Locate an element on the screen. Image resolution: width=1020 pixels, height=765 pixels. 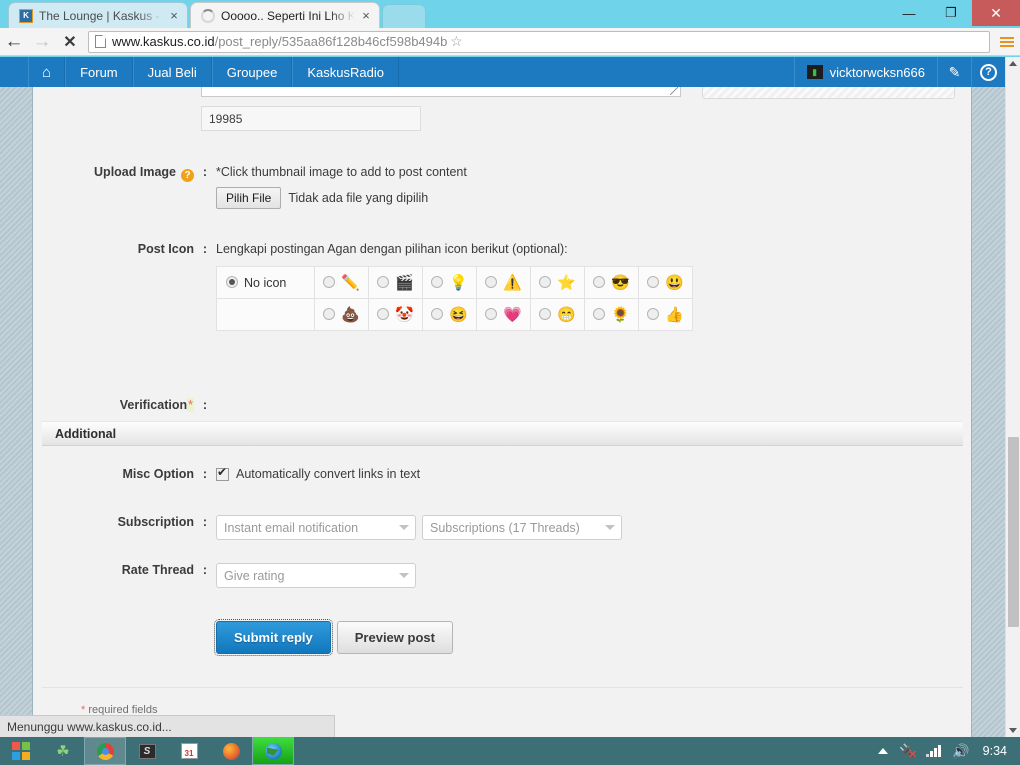
laughing-face-icon: 😆 is located at coordinates (458, 314).